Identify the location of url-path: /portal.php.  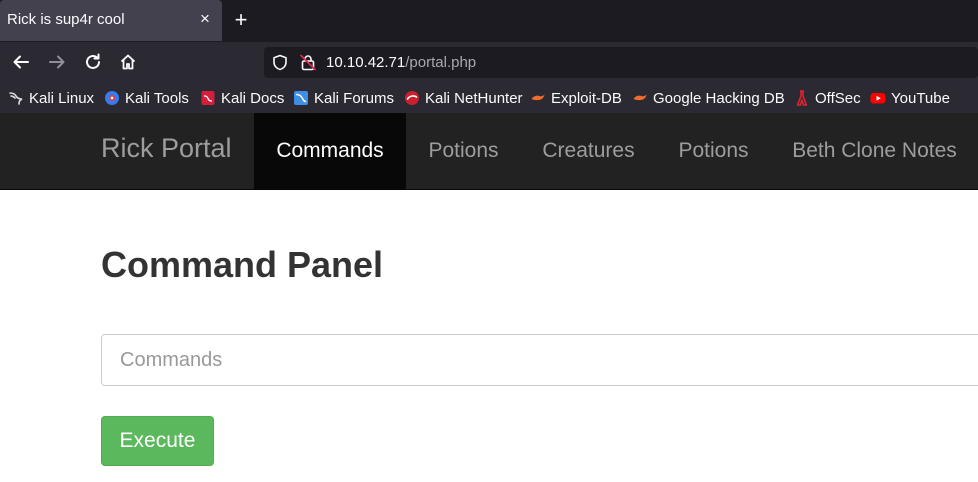
(441, 62).